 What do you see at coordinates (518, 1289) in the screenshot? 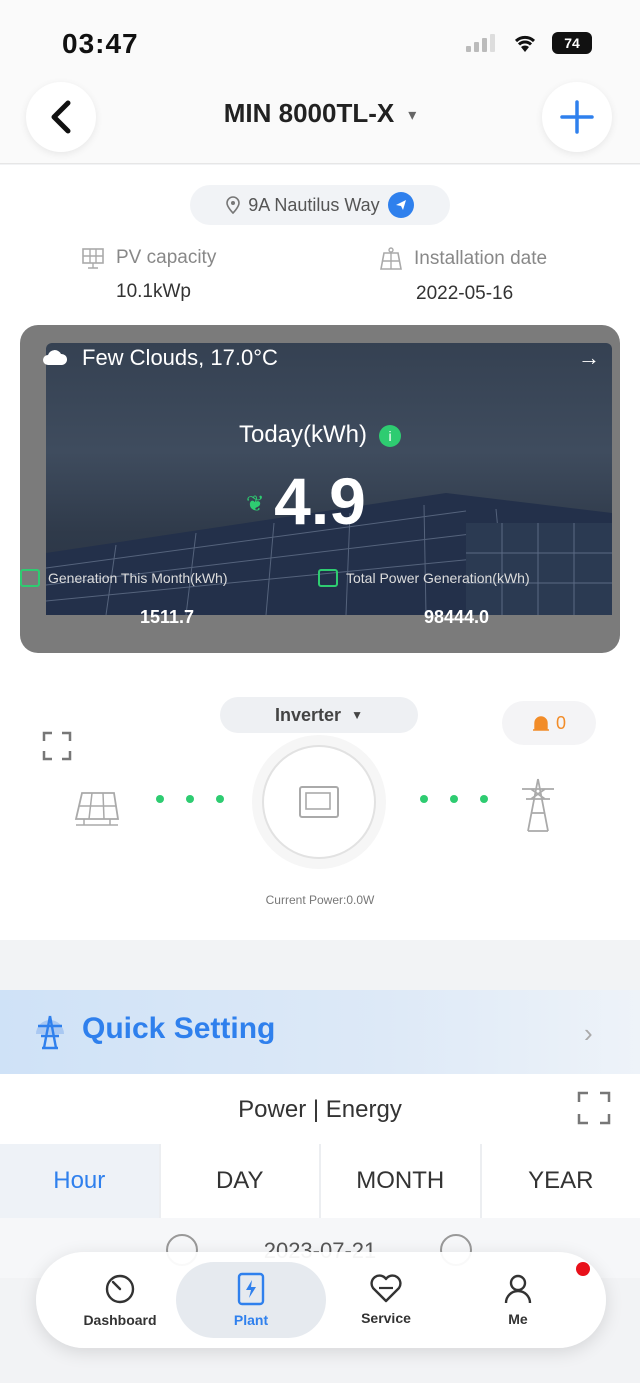
I see `user-icon` at bounding box center [518, 1289].